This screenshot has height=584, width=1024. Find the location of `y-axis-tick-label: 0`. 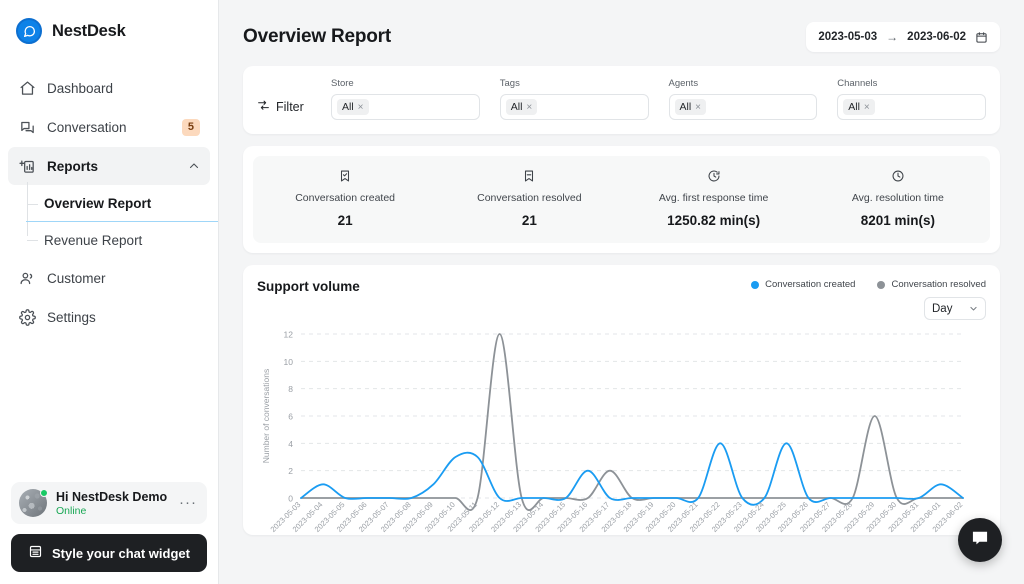

y-axis-tick-label: 0 is located at coordinates (290, 499).